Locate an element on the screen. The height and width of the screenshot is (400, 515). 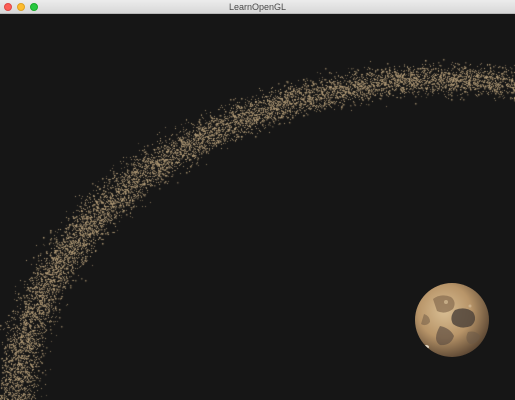
planet-mars is located at coordinates (452, 320).